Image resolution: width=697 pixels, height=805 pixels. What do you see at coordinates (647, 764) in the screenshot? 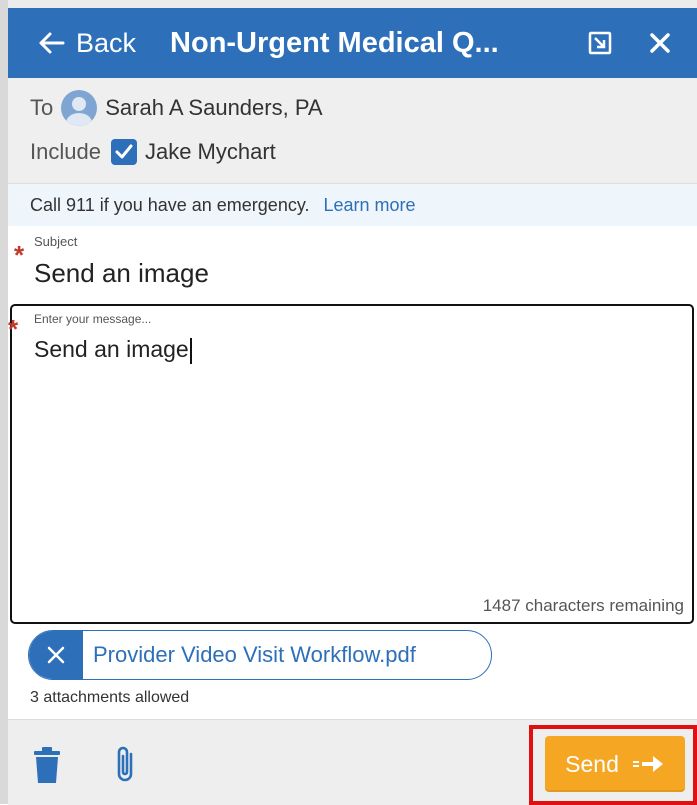
I see `send-arrow-icon` at bounding box center [647, 764].